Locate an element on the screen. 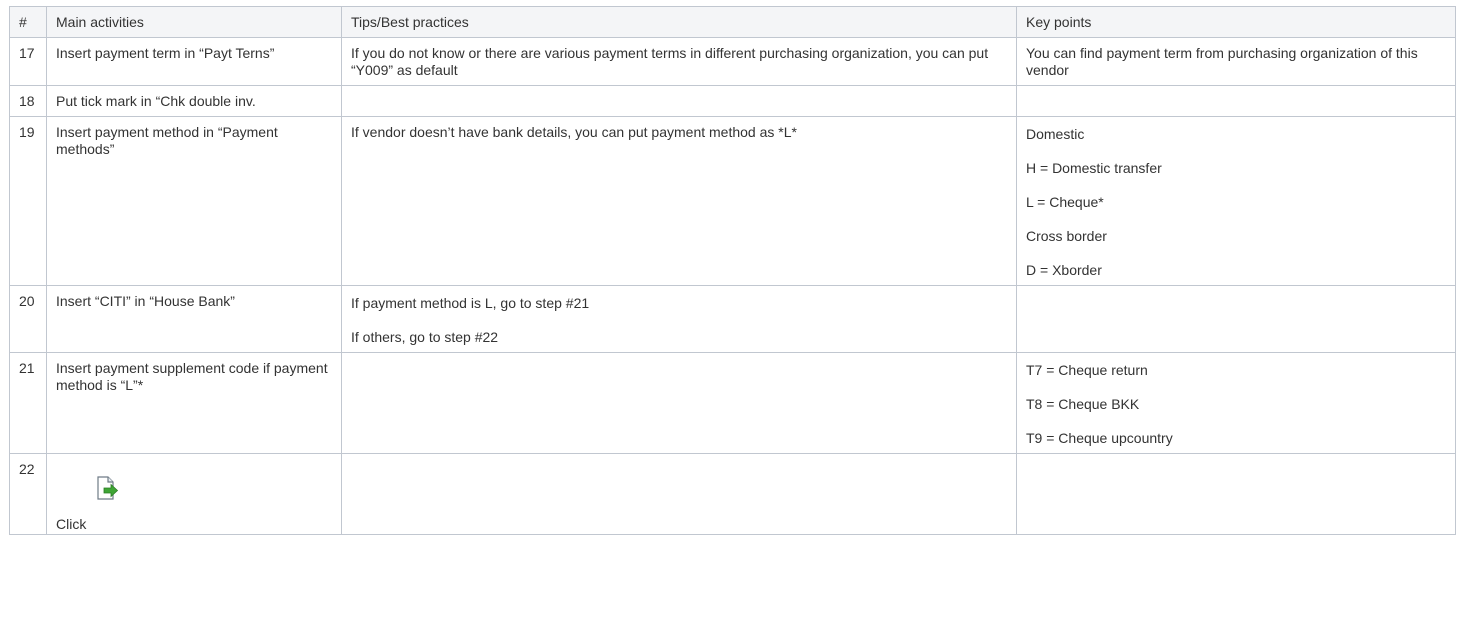 This screenshot has height=619, width=1461. main-activity: Click is located at coordinates (194, 494).